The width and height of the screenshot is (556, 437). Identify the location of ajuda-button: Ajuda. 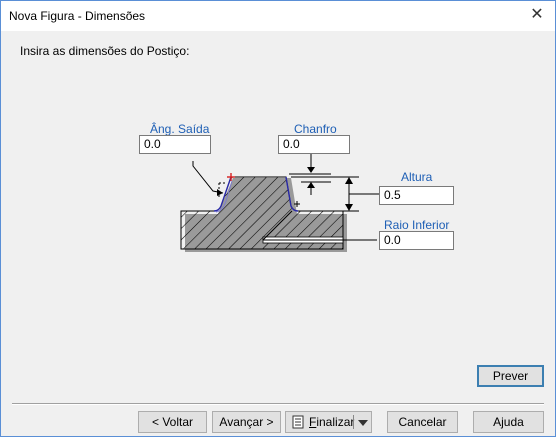
(508, 422).